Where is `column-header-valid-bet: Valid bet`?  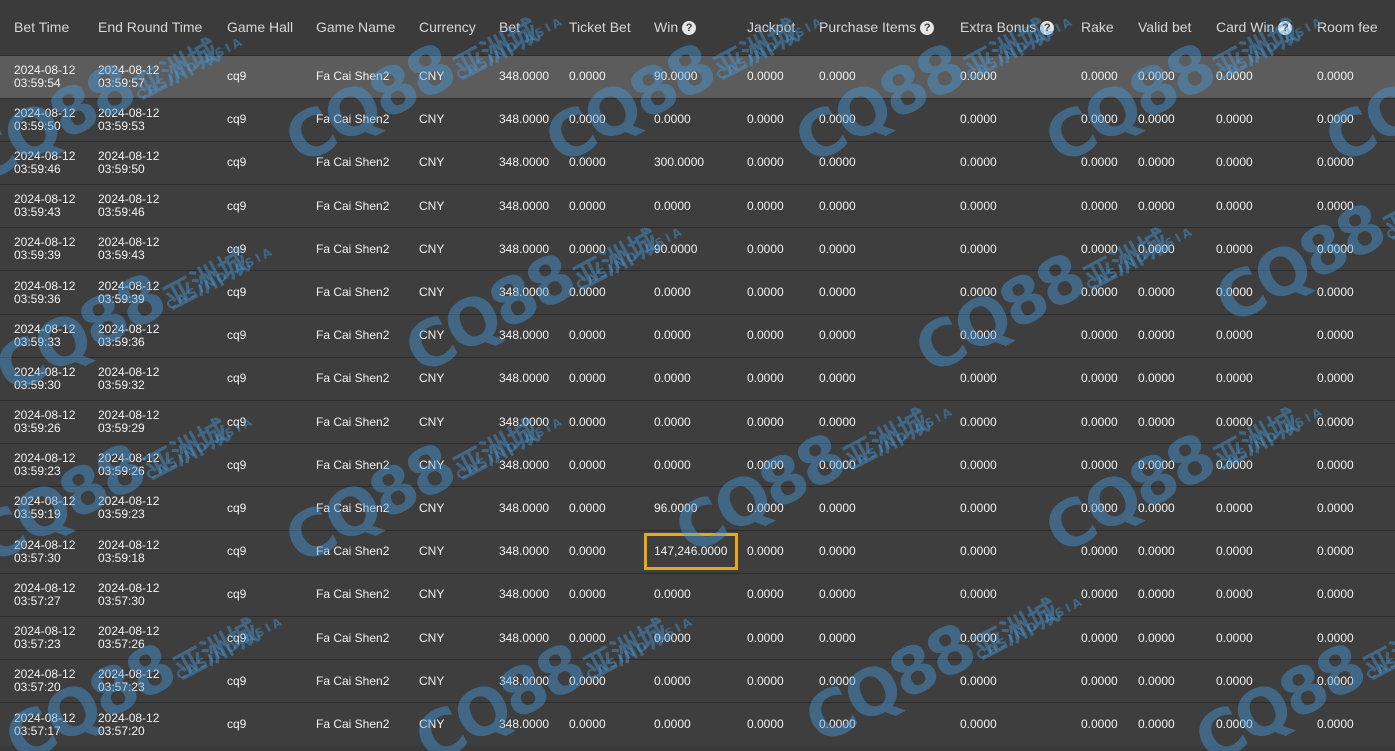
column-header-valid-bet: Valid bet is located at coordinates (1163, 27).